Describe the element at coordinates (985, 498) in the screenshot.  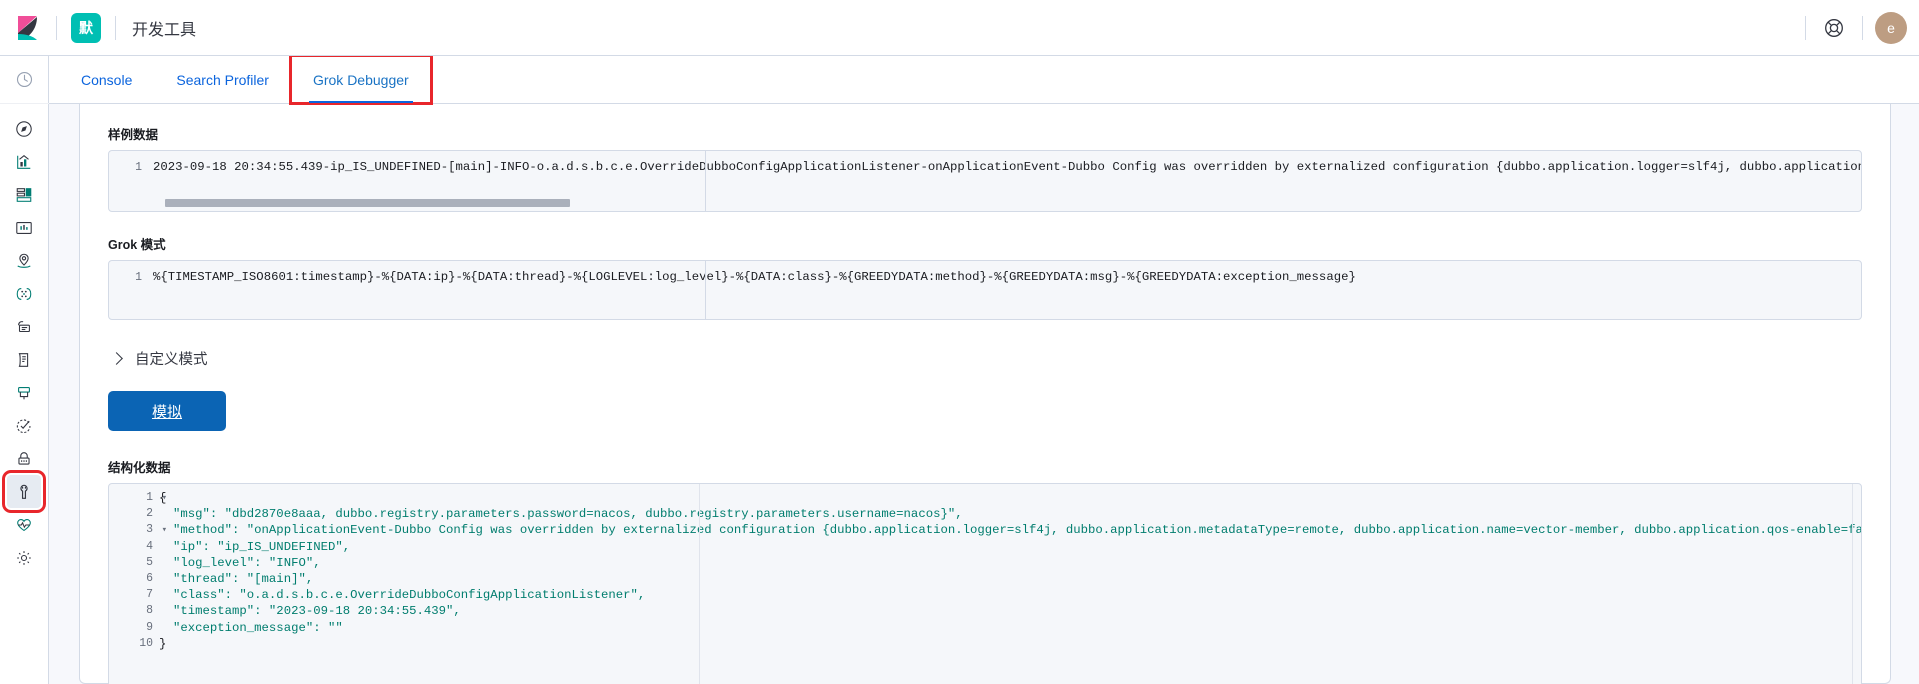
I see `structured-data-row: 1 ▾{` at that location.